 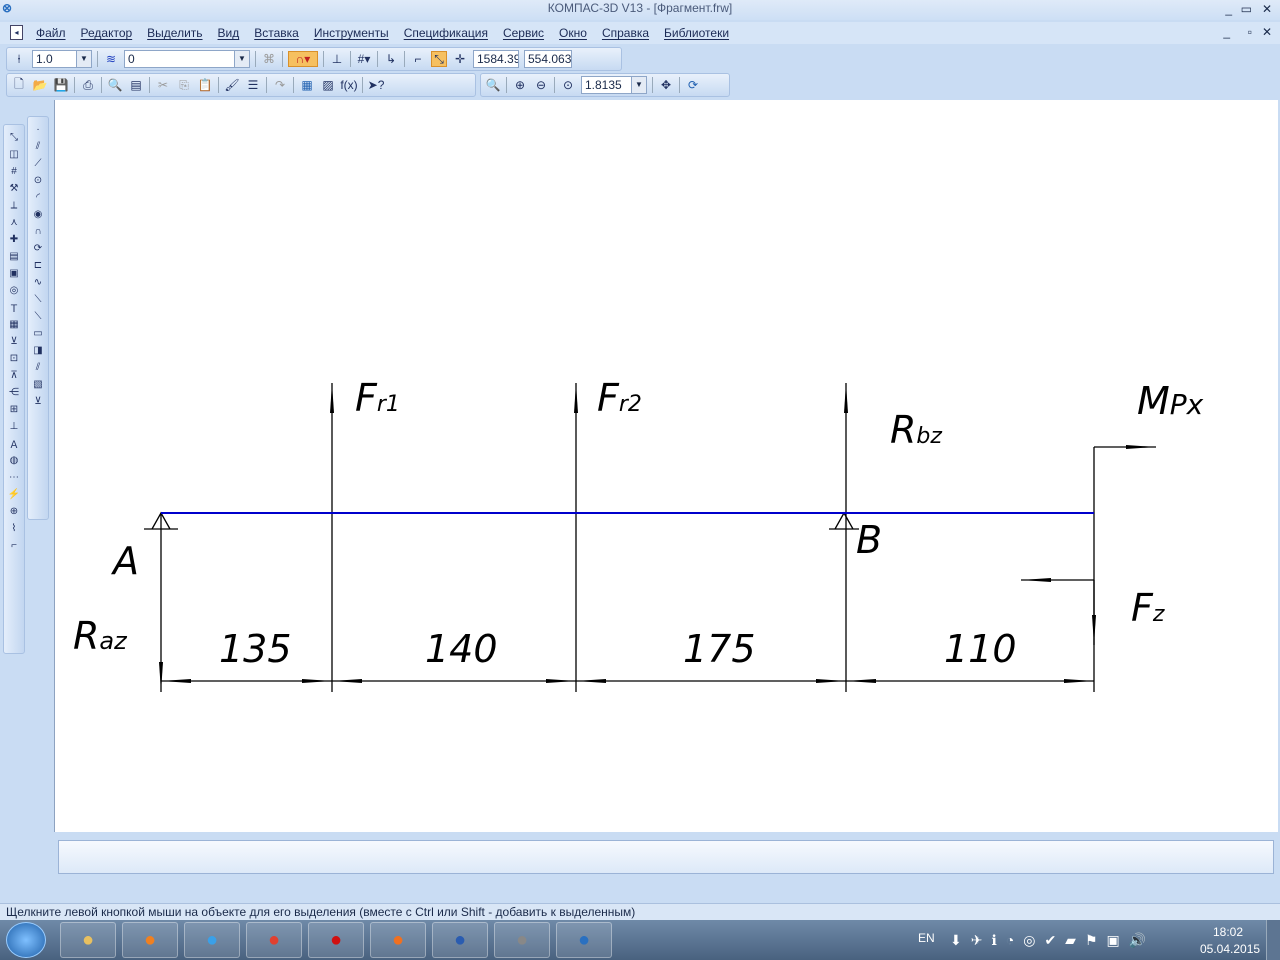 What do you see at coordinates (38, 163) in the screenshot?
I see `geom-2-icon: ⟋` at bounding box center [38, 163].